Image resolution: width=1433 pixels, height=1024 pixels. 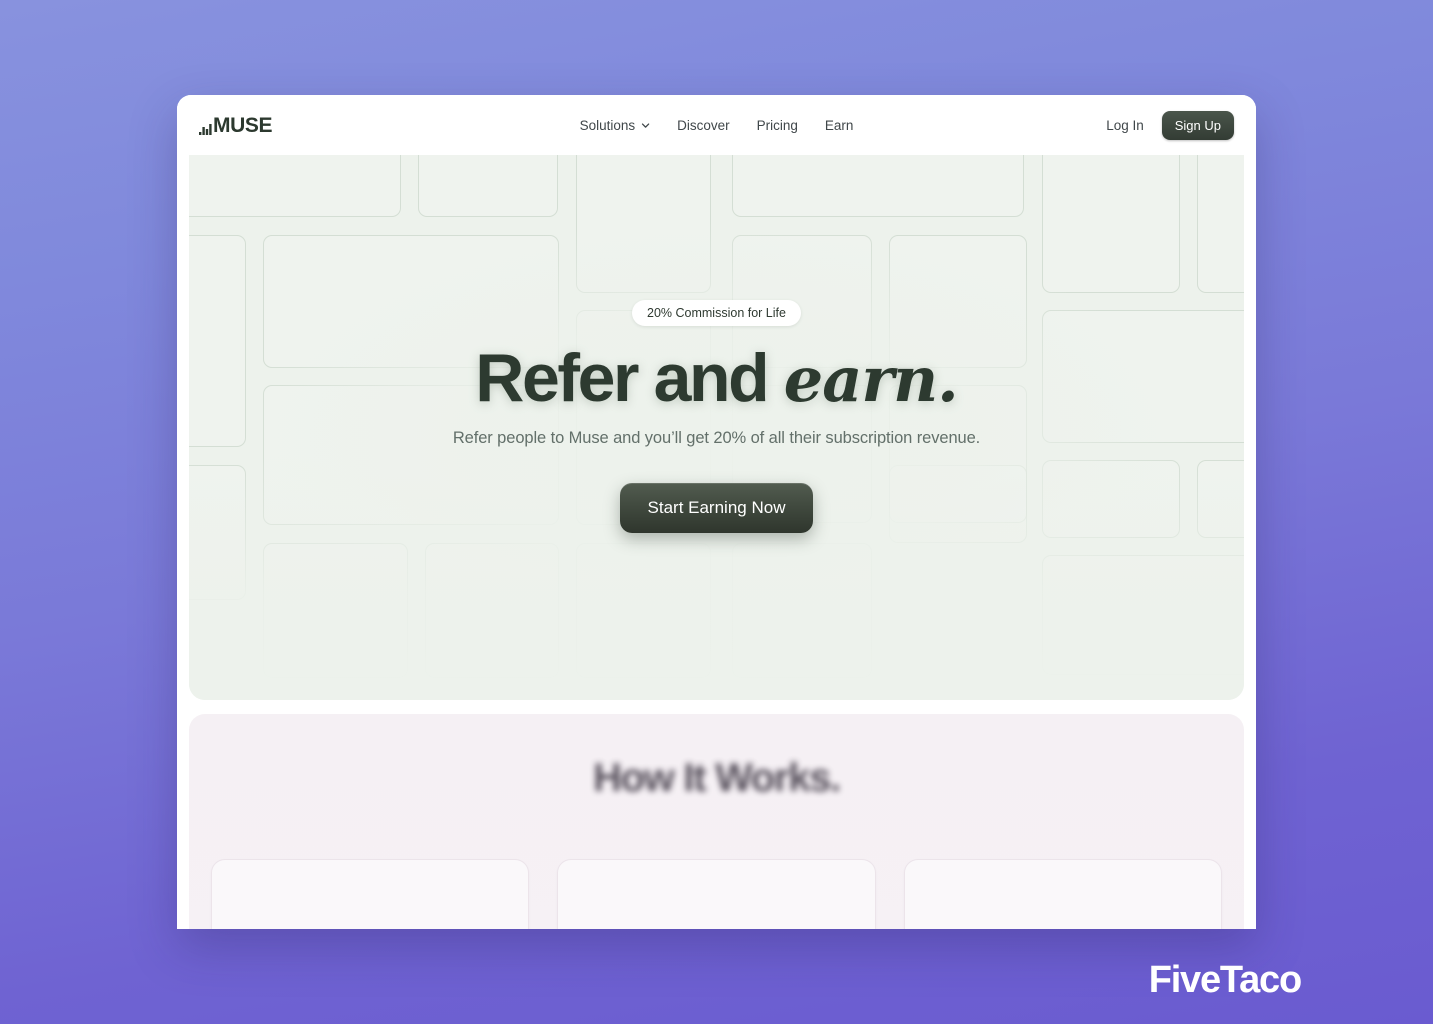 I want to click on nav-item-solutions-label: Solutions, so click(x=607, y=125).